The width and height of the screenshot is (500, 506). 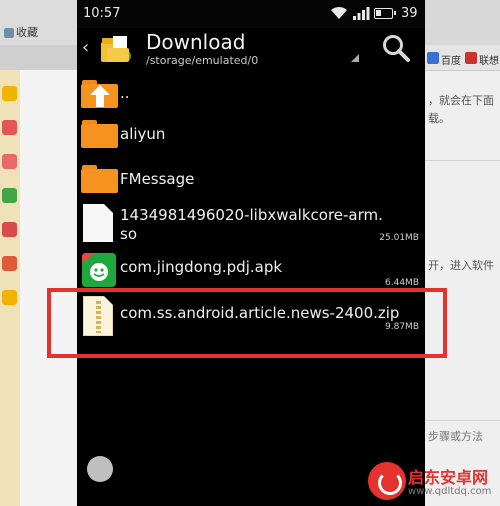 I want to click on watermark-logo-icon, so click(x=387, y=481).